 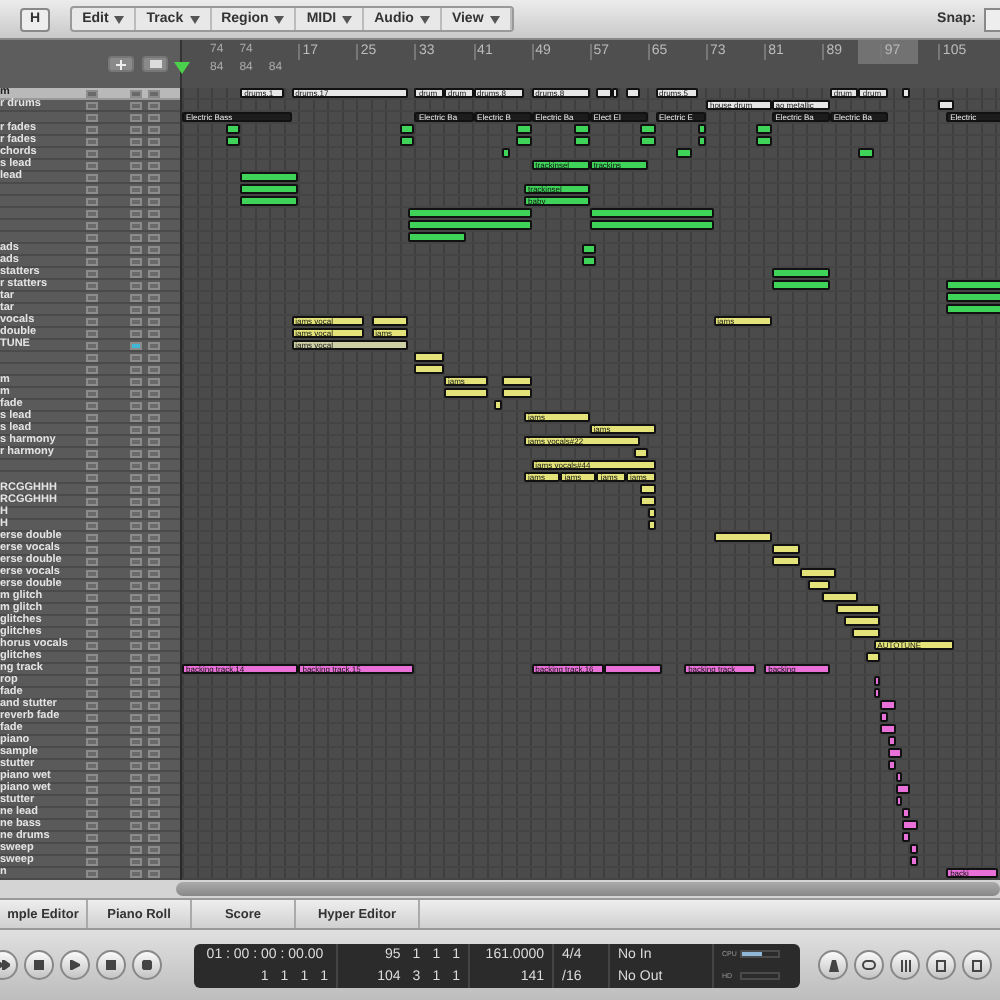 I want to click on cycle-button, so click(x=869, y=965).